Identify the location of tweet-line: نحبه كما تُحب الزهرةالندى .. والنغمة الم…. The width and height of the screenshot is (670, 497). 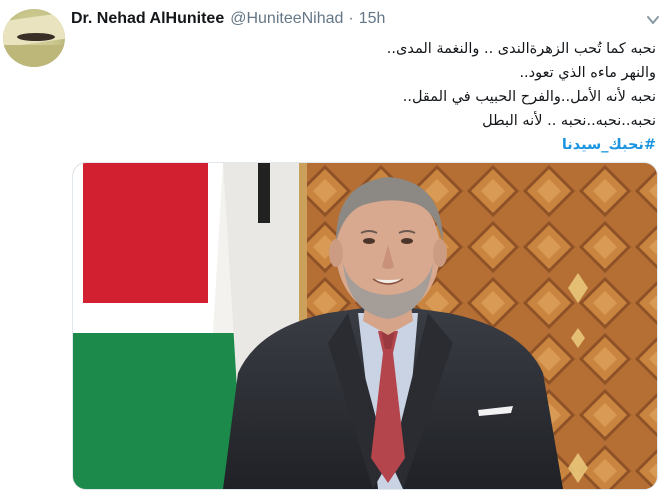
(521, 49).